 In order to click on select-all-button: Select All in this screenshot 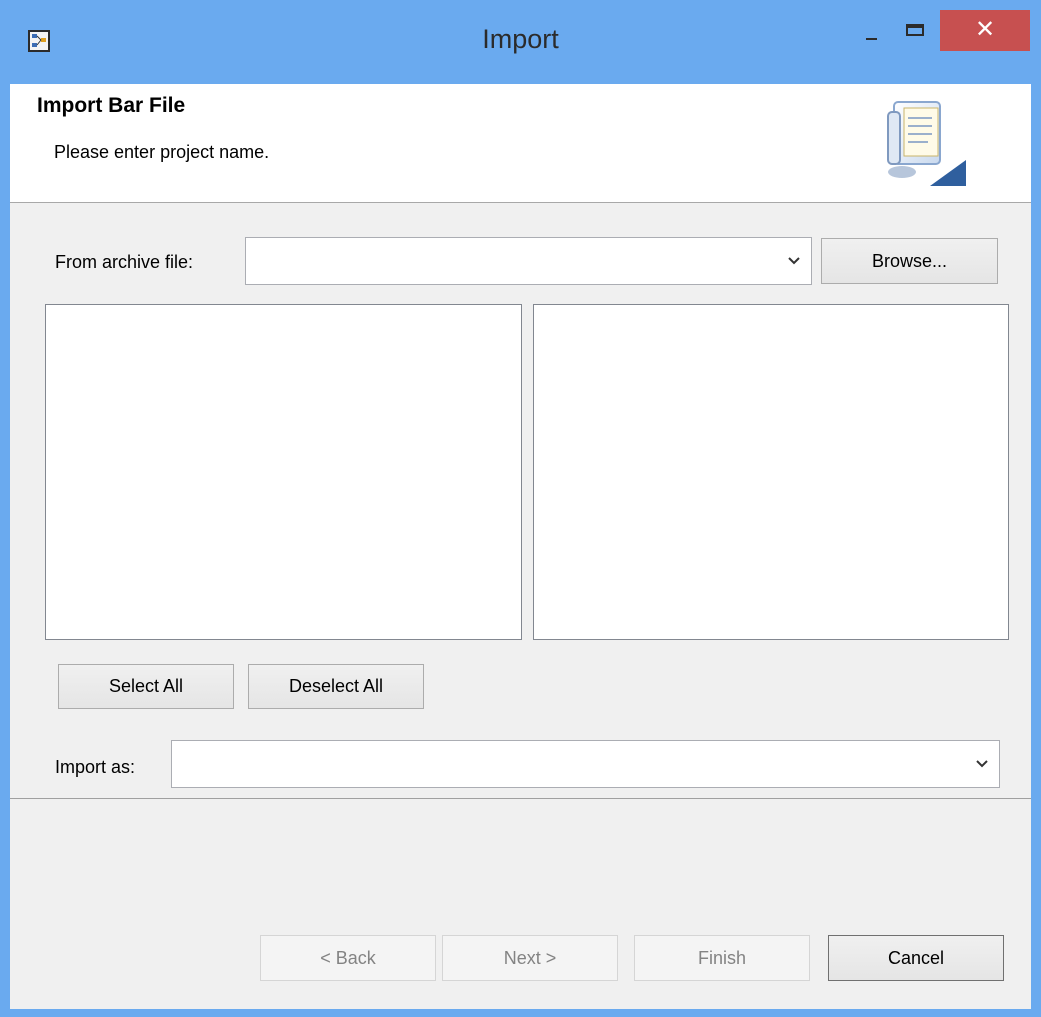, I will do `click(146, 686)`.